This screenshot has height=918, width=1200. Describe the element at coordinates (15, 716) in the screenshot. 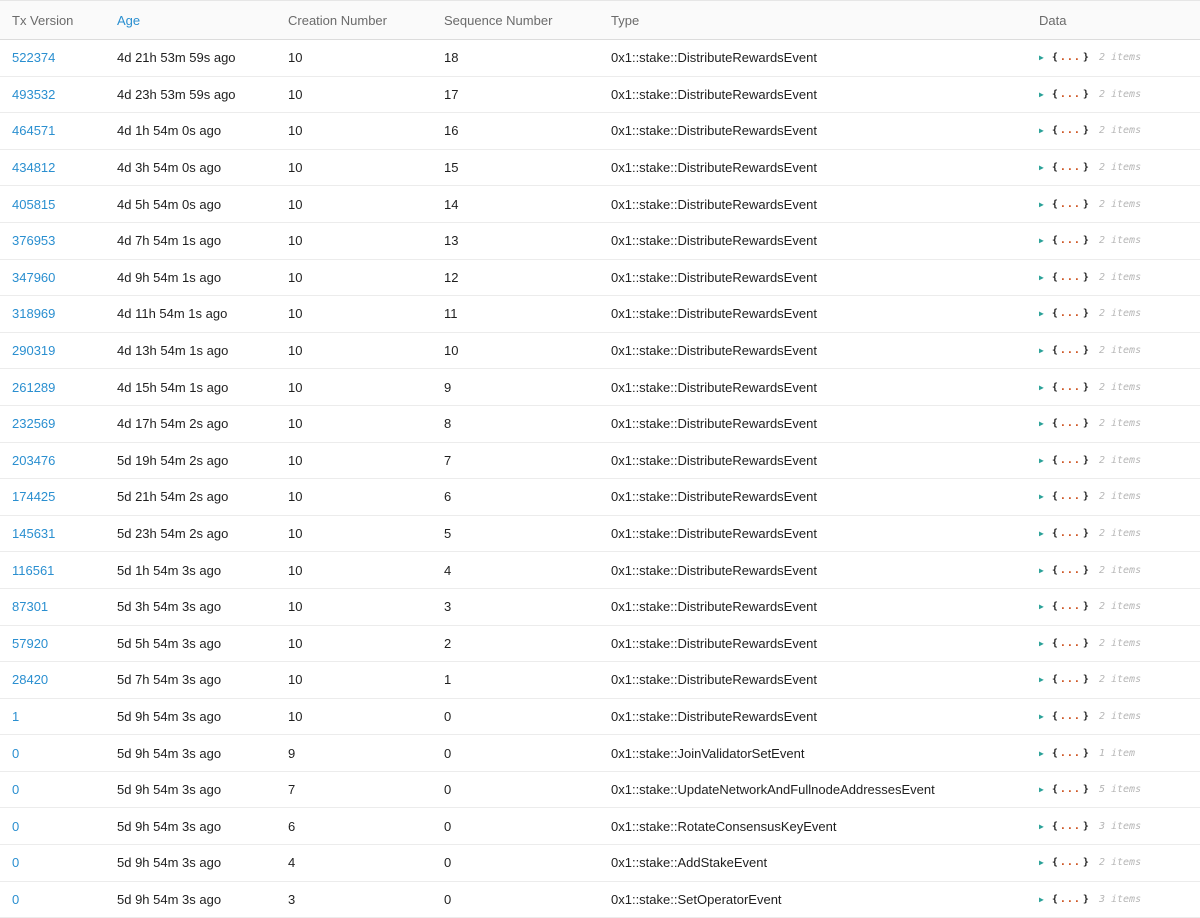

I see `tx-version-link: 1` at that location.